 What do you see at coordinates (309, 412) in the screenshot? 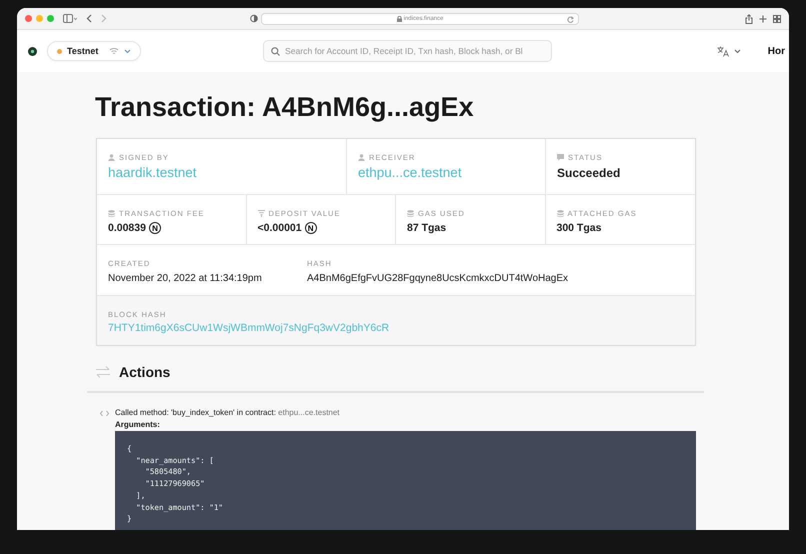
I see `contract-link: ethpu...ce.testnet` at bounding box center [309, 412].